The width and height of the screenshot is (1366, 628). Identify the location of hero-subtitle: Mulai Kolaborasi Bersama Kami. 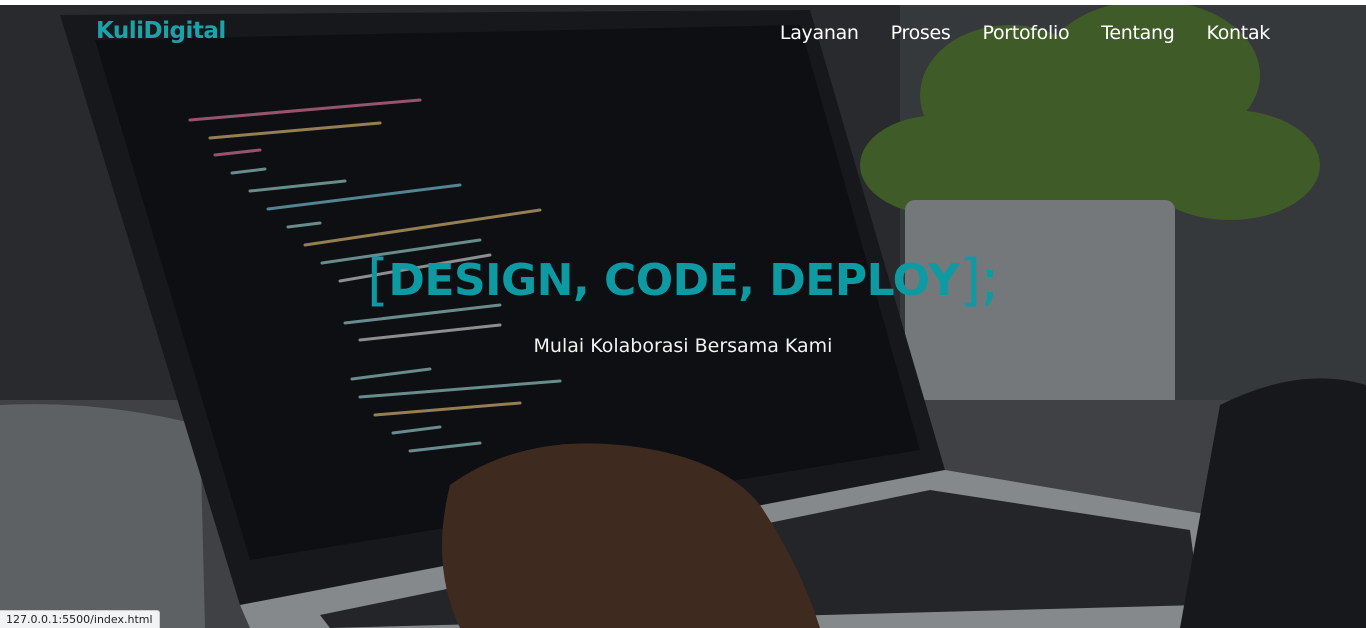
(683, 346).